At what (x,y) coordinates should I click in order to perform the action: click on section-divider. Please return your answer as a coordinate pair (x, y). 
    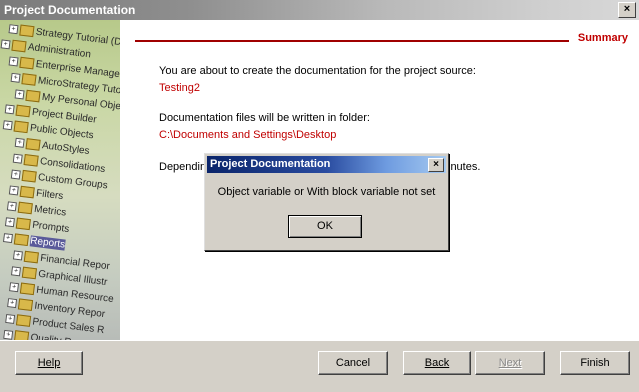
    Looking at the image, I should click on (352, 41).